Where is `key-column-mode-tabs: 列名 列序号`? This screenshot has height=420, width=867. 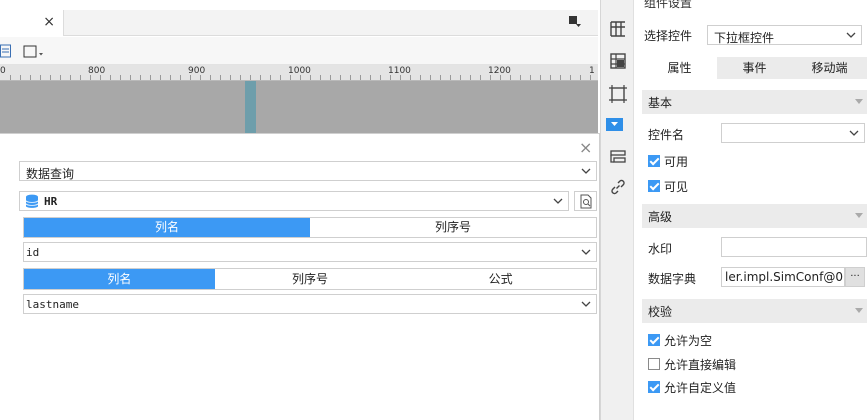
key-column-mode-tabs: 列名 列序号 is located at coordinates (310, 227).